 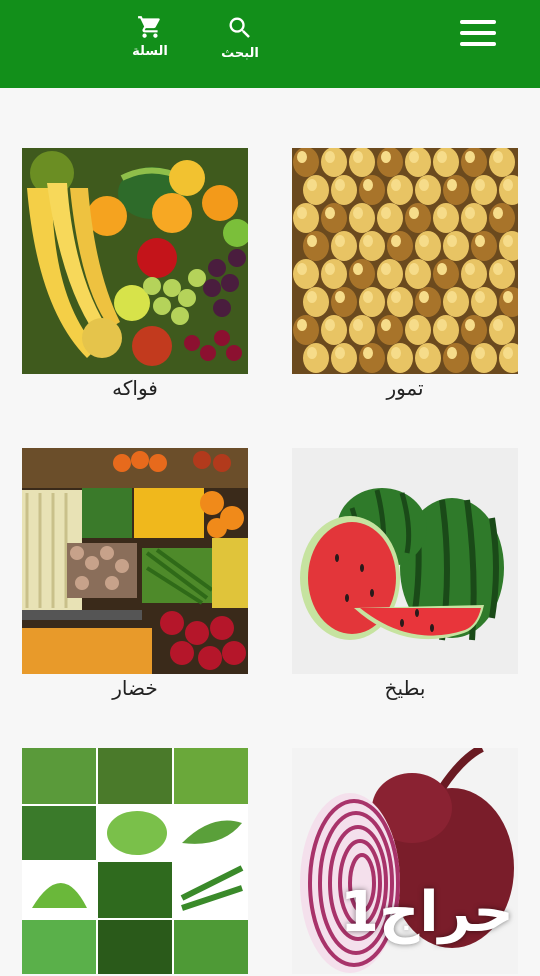 I want to click on category-card-fruits: فواكه, so click(x=135, y=274).